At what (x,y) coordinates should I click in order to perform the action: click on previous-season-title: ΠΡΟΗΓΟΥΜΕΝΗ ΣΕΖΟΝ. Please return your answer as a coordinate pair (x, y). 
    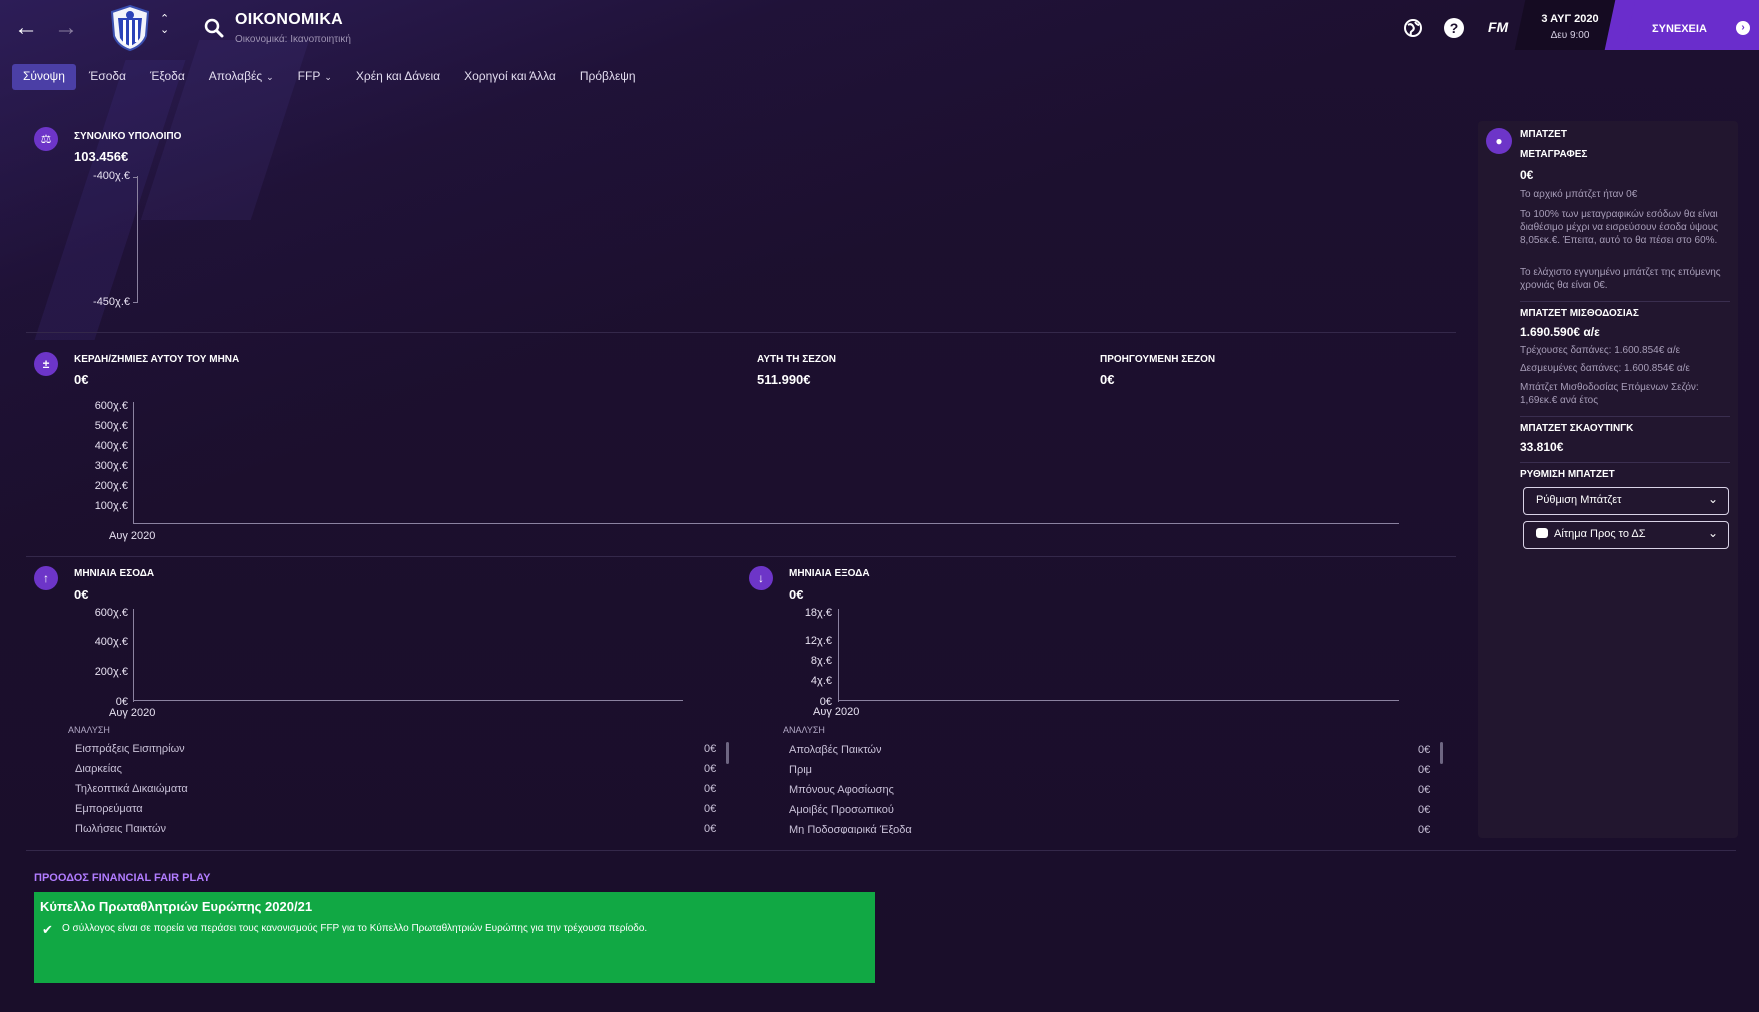
    Looking at the image, I should click on (1158, 359).